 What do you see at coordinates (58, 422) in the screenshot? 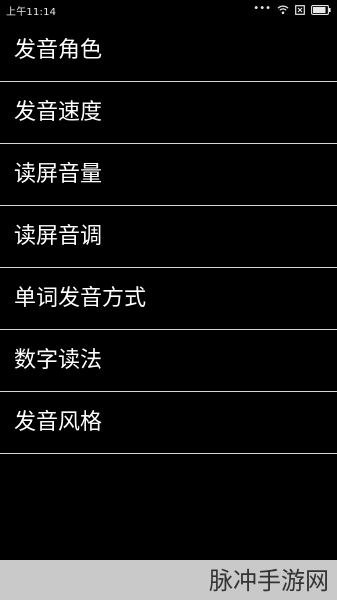
I see `menu-item-label: 发音风格` at bounding box center [58, 422].